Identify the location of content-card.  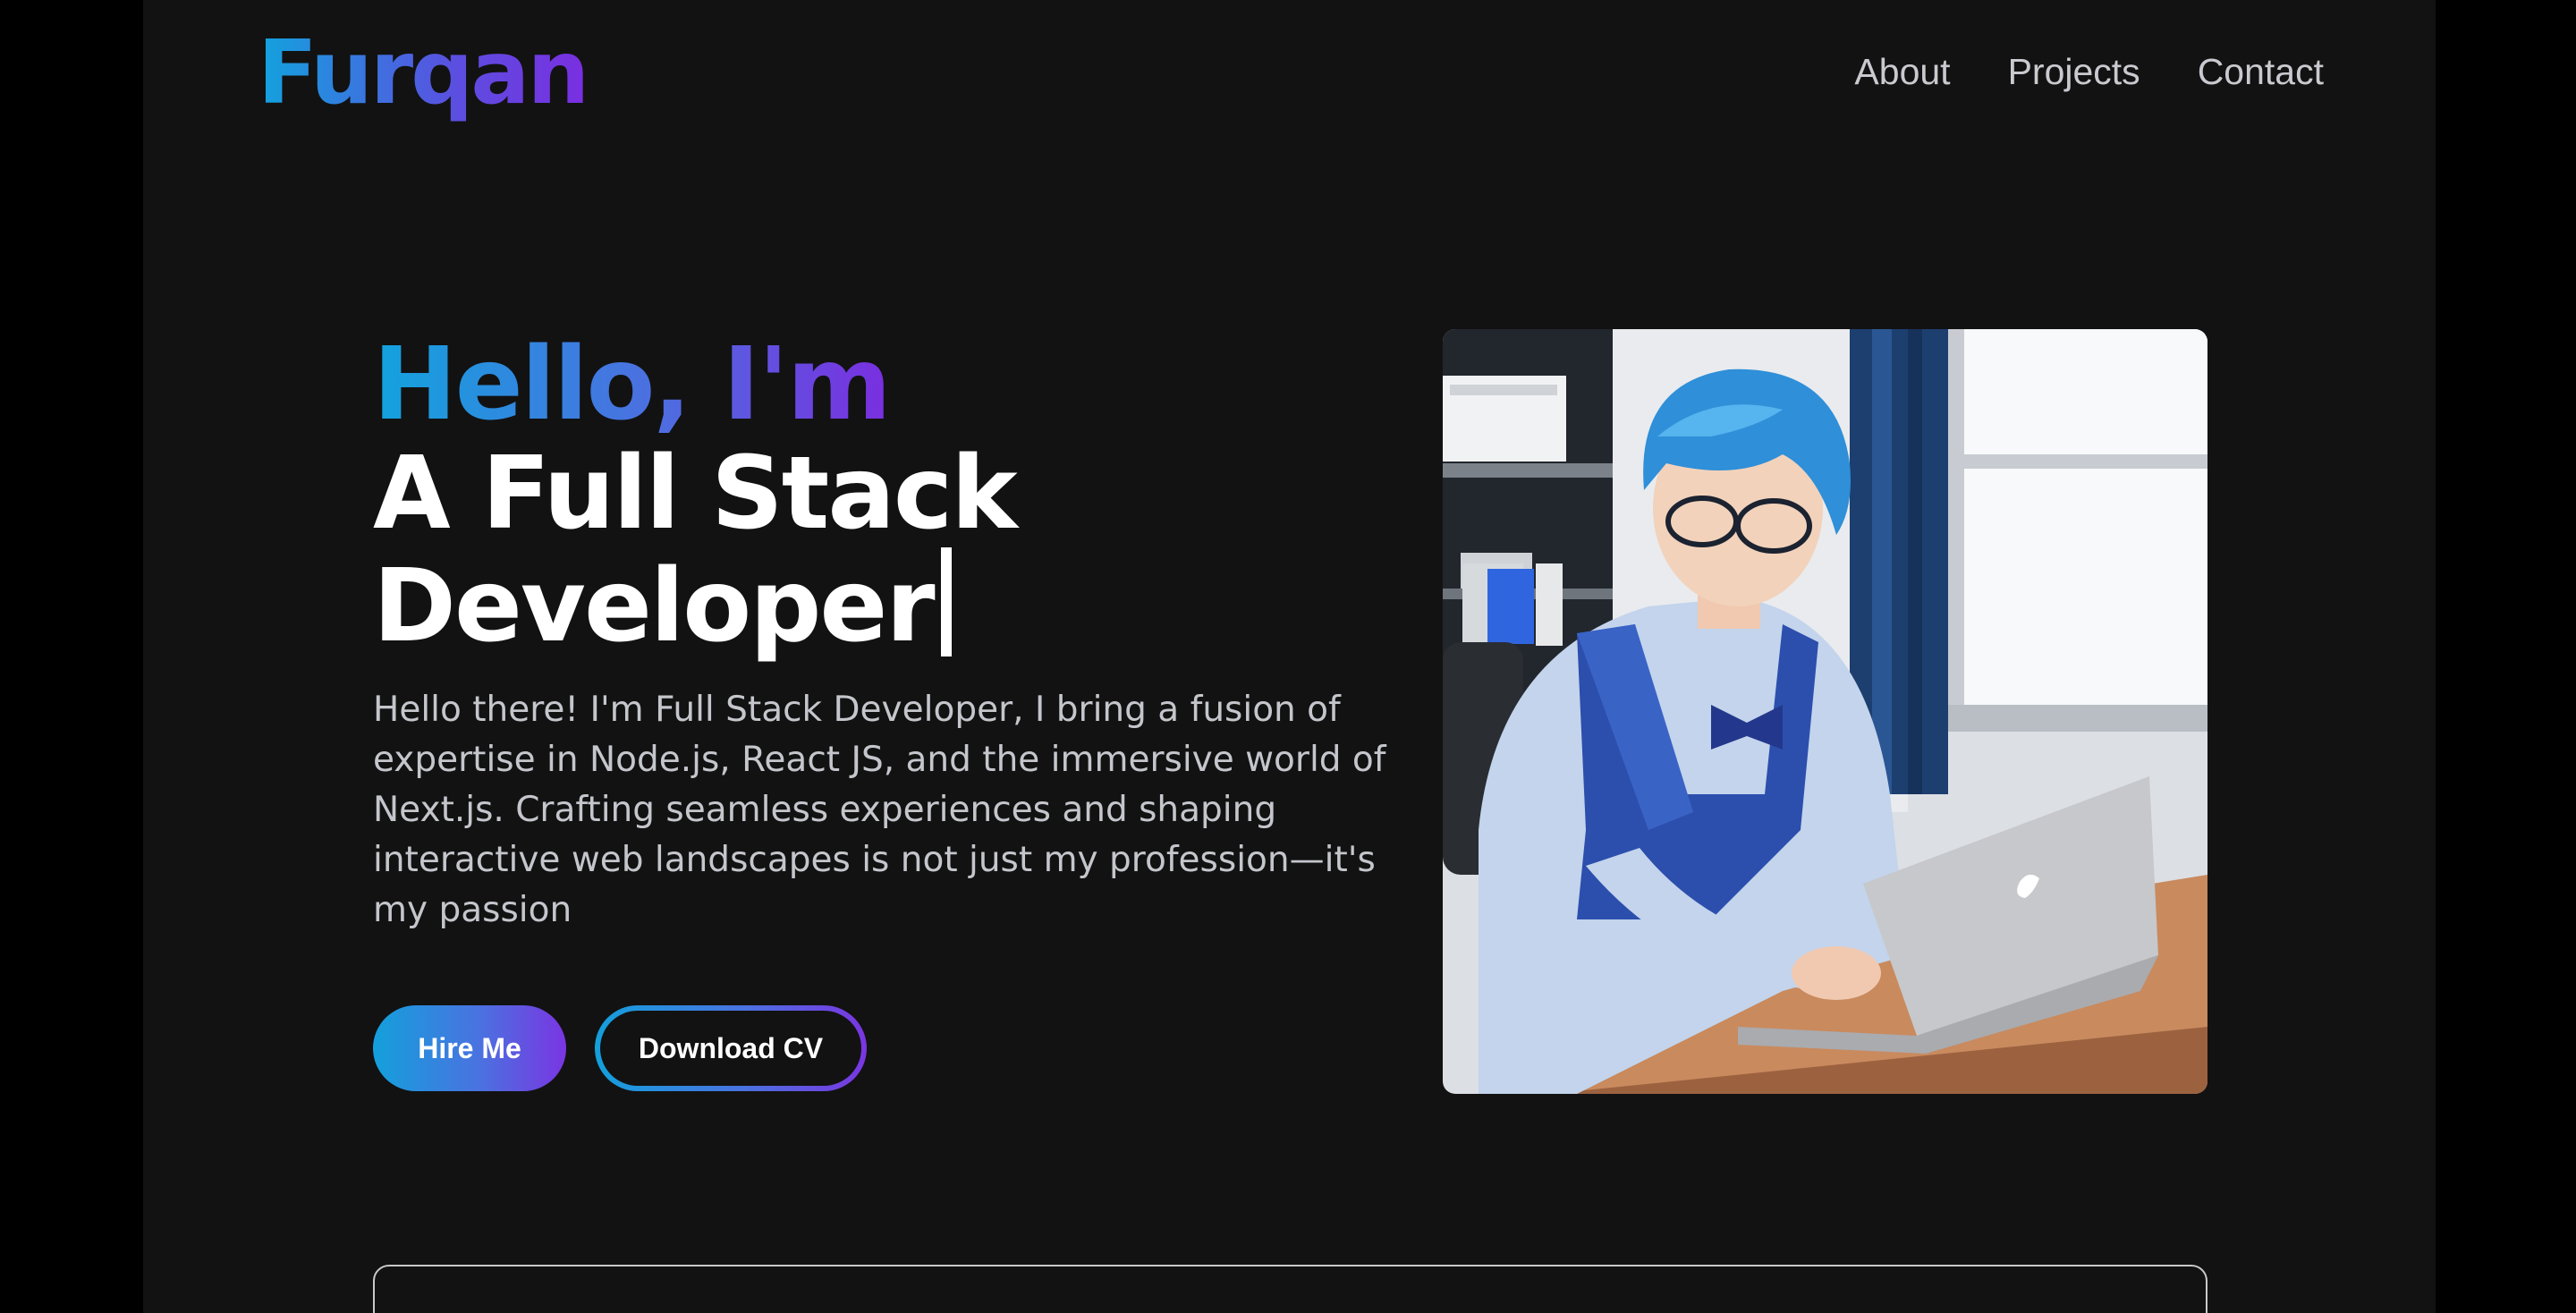
(1290, 1289).